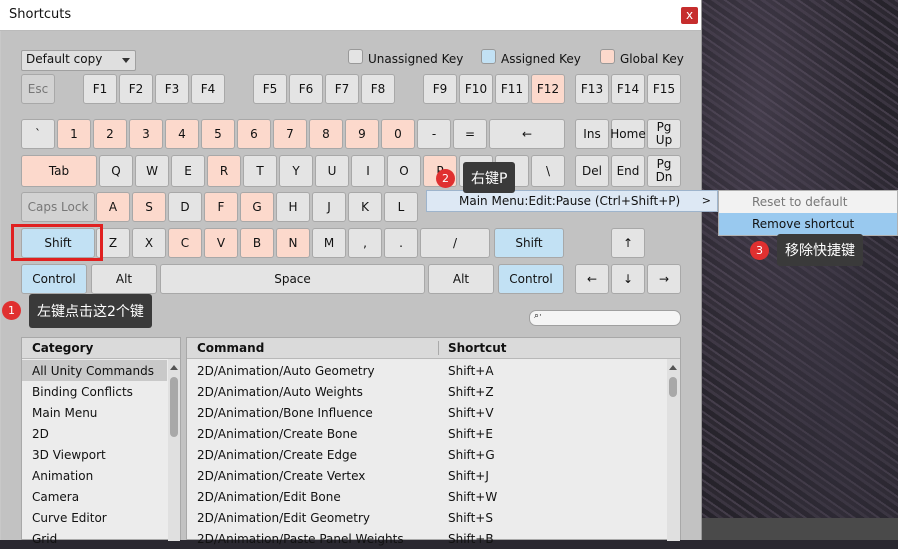 Image resolution: width=898 pixels, height=549 pixels. Describe the element at coordinates (208, 89) in the screenshot. I see `key-f4: F4` at that location.